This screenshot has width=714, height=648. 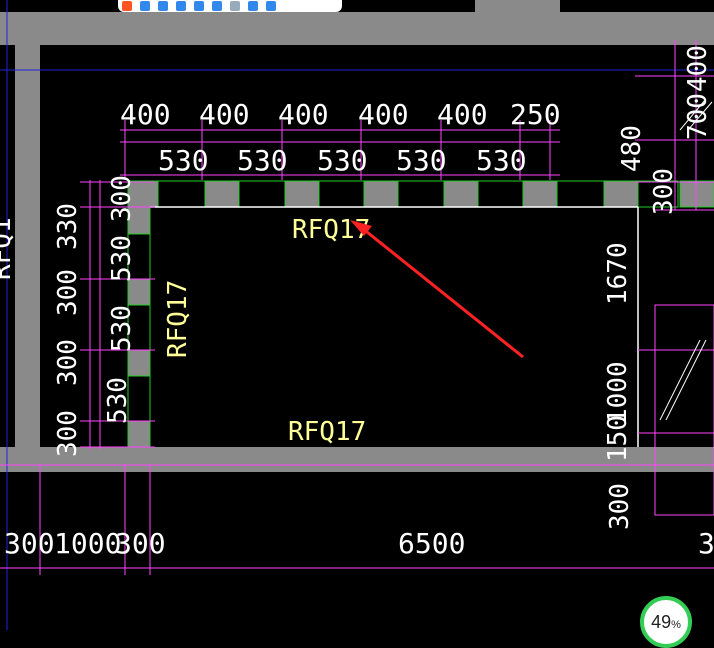 I want to click on top-dim2-4: 530, so click(x=421, y=160).